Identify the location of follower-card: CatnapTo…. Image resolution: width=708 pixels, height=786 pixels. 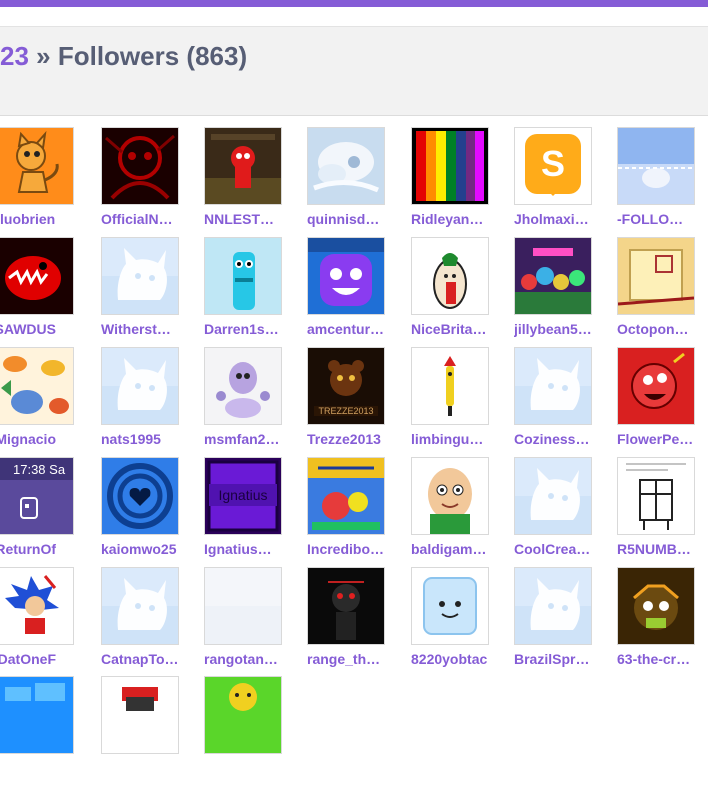
(140, 622).